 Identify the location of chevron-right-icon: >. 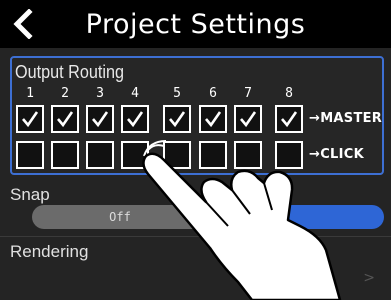
(369, 278).